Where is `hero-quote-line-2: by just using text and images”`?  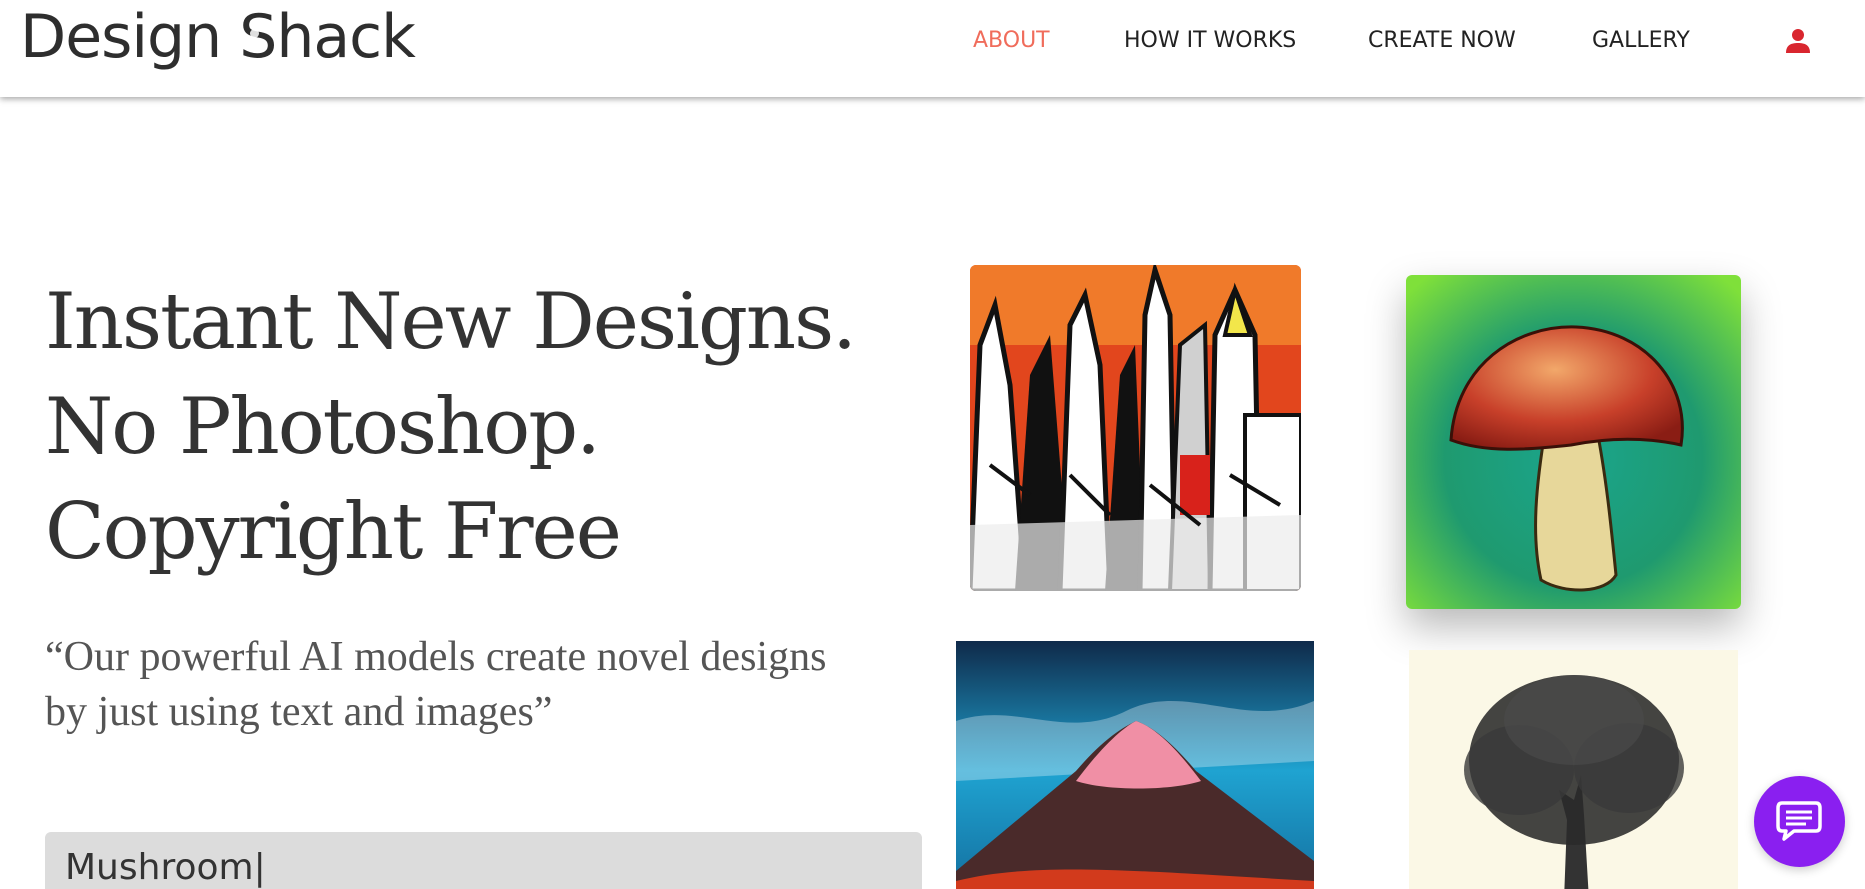
hero-quote-line-2: by just using text and images” is located at coordinates (299, 712).